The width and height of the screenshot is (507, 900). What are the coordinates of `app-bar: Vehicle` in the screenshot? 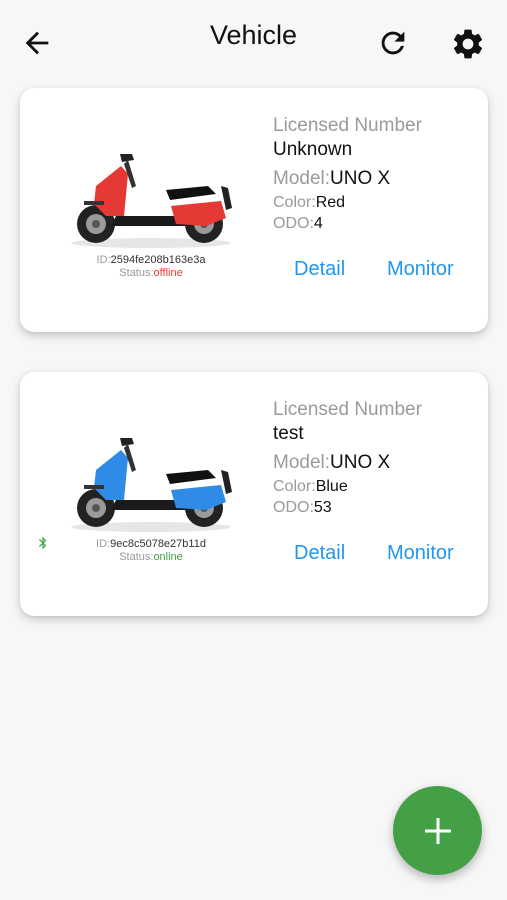 It's located at (253, 40).